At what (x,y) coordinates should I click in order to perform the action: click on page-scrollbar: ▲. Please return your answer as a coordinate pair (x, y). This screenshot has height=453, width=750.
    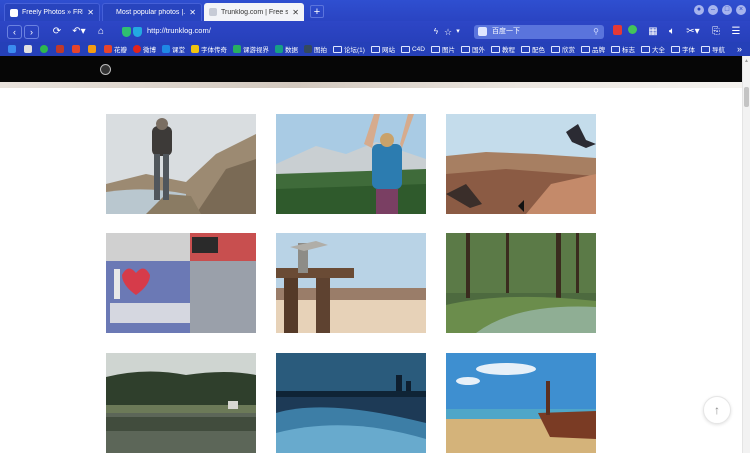
    Looking at the image, I should click on (746, 254).